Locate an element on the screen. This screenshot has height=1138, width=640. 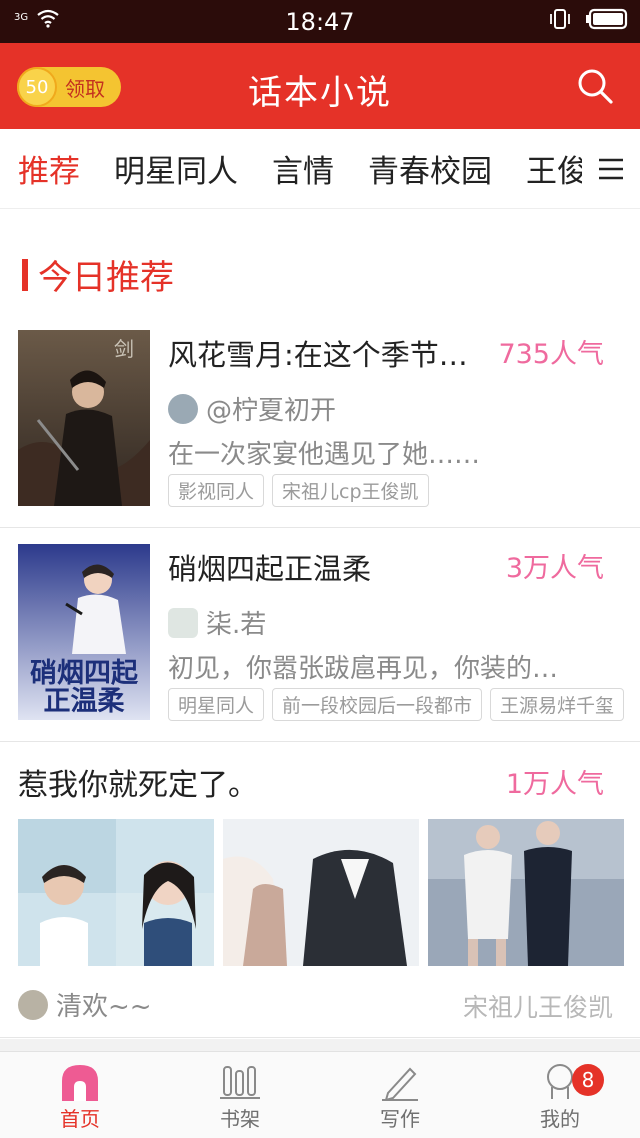
section-marker is located at coordinates (25, 274).